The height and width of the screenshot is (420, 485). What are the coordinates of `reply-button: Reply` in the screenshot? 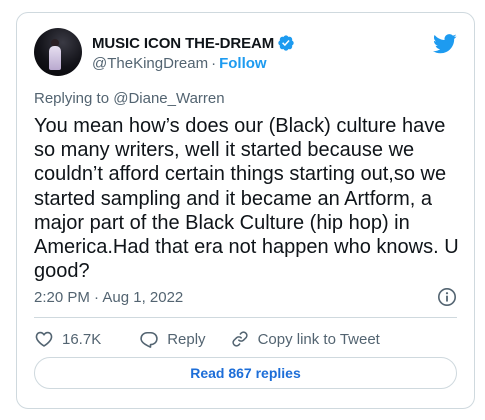 It's located at (172, 339).